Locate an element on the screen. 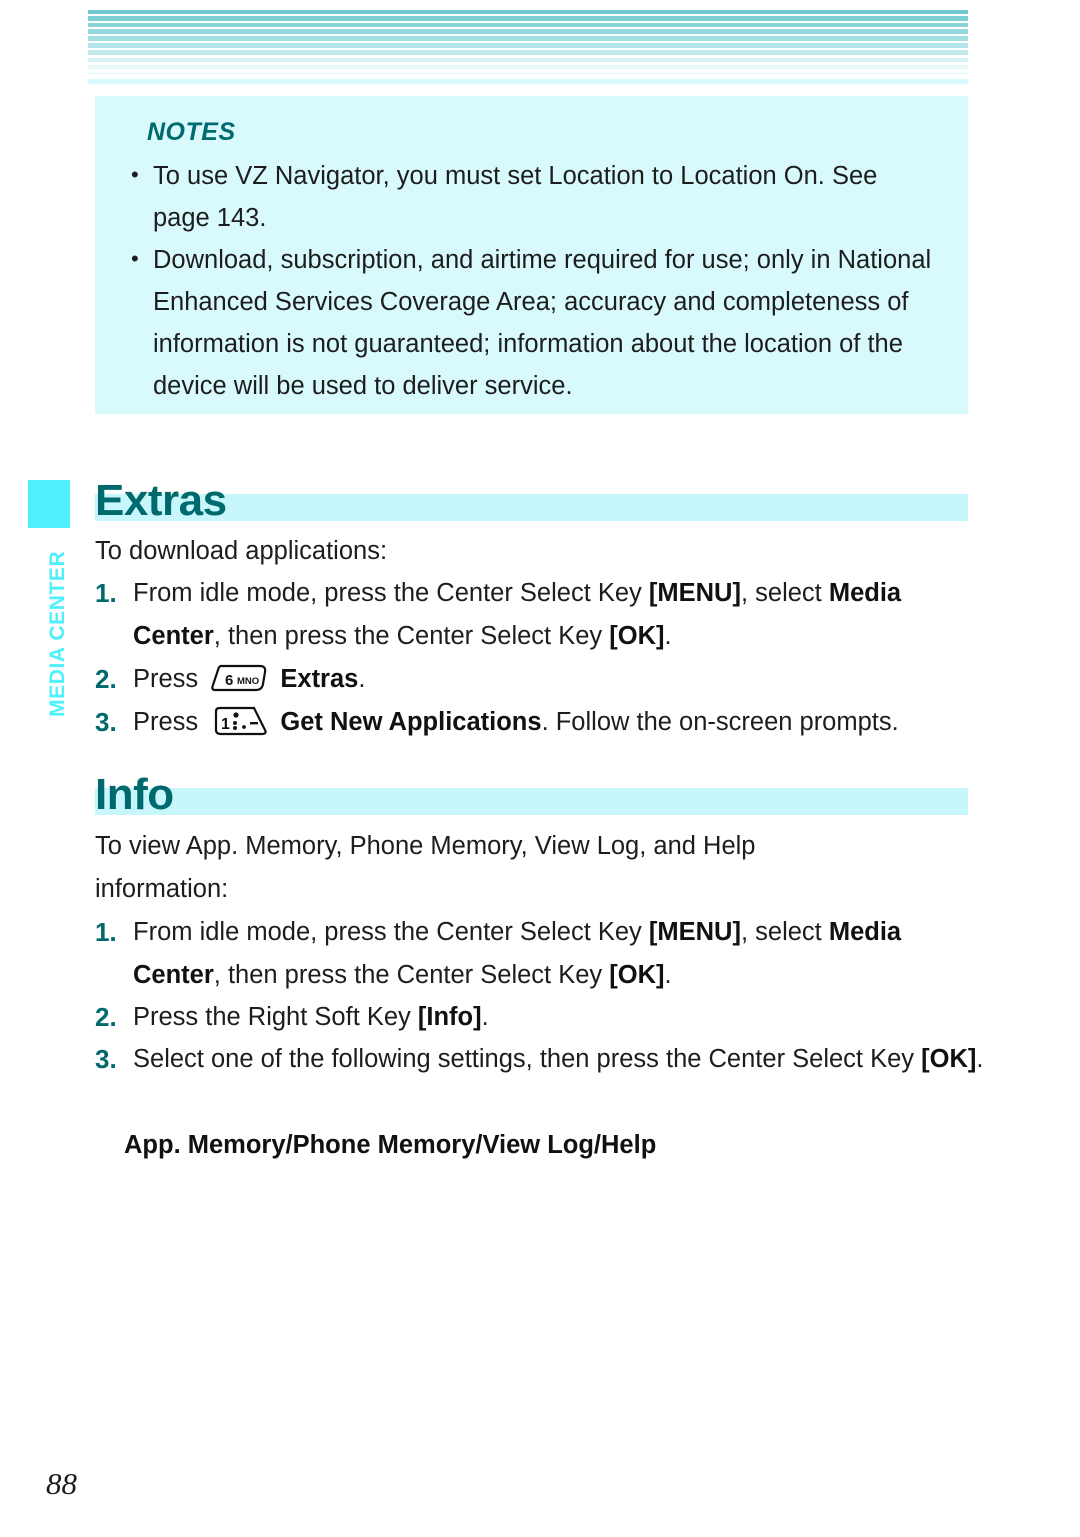  extras-step-2: 2. Press 6 MNO Extras. is located at coordinates (540, 682).